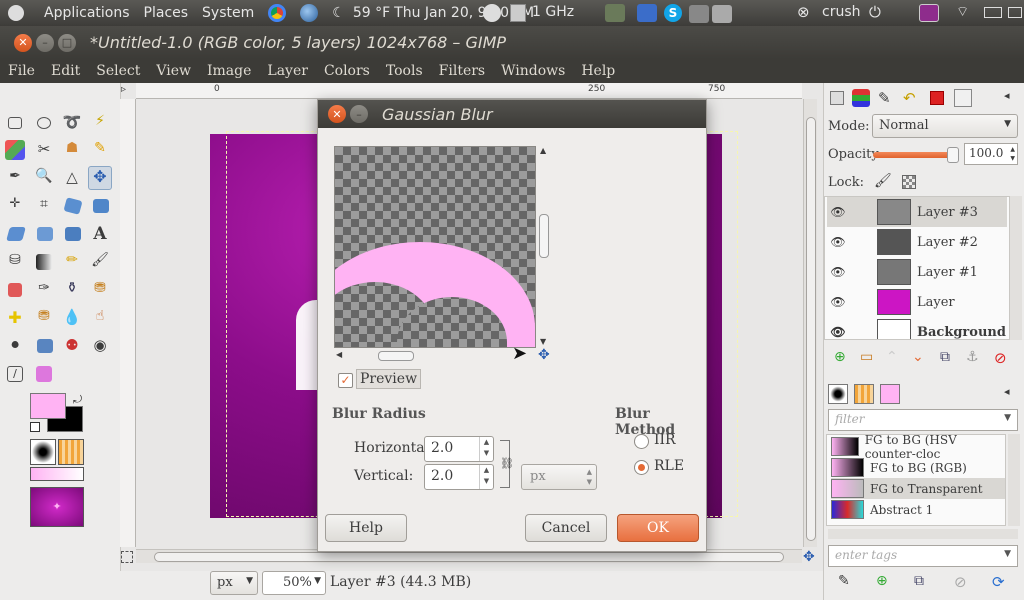 Image resolution: width=1024 pixels, height=600 pixels. I want to click on ellipse-select-icon, so click(44, 123).